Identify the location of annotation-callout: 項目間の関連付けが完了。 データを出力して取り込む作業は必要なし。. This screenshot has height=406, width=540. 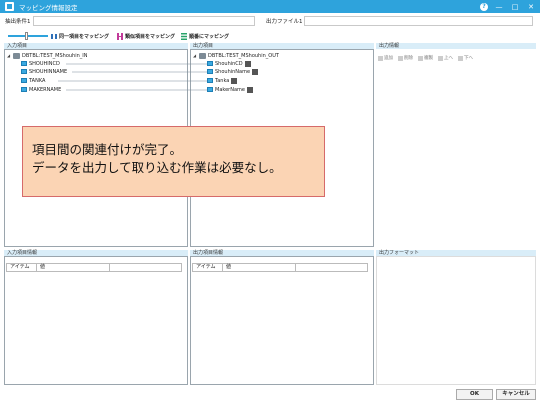
(173, 161).